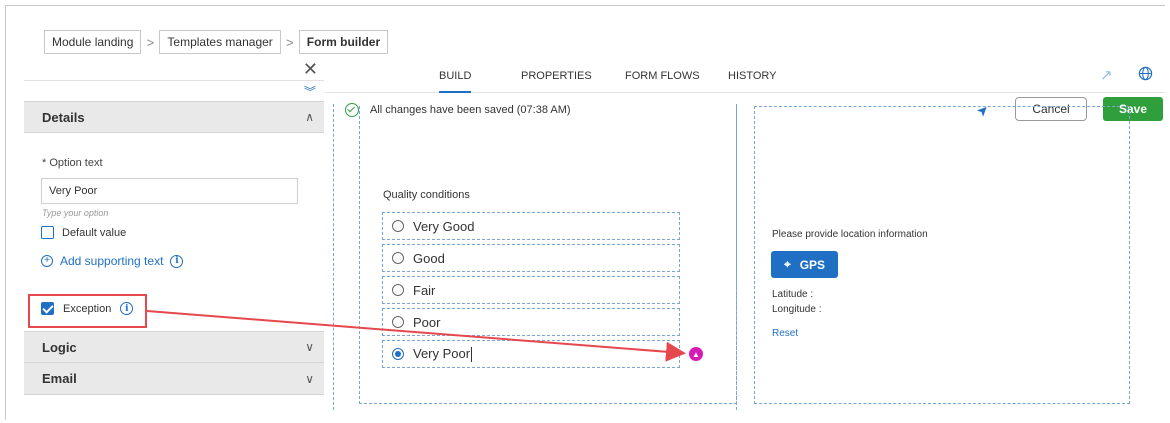  I want to click on text-cursor, so click(472, 355).